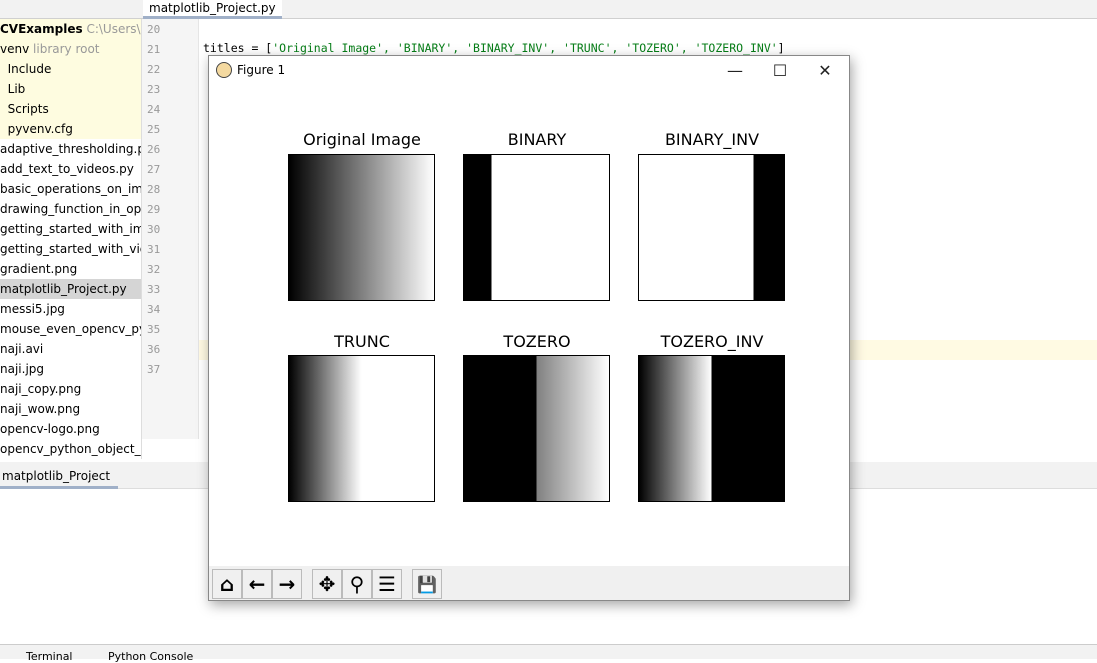 The width and height of the screenshot is (1097, 663). I want to click on line-number: 30, so click(154, 229).